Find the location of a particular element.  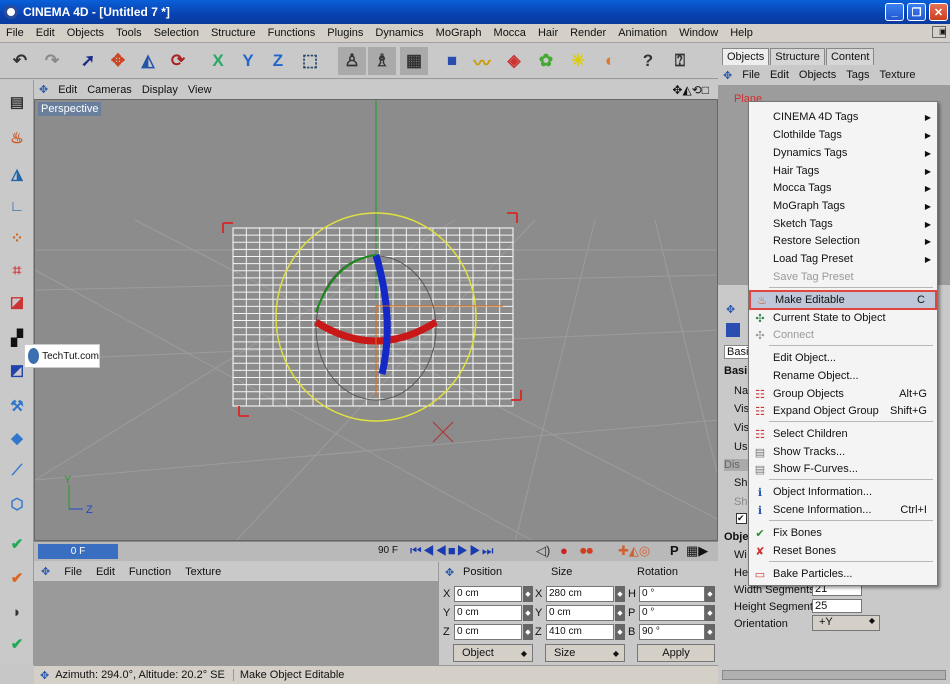

viewport-menu-cameras: Cameras is located at coordinates (109, 90).